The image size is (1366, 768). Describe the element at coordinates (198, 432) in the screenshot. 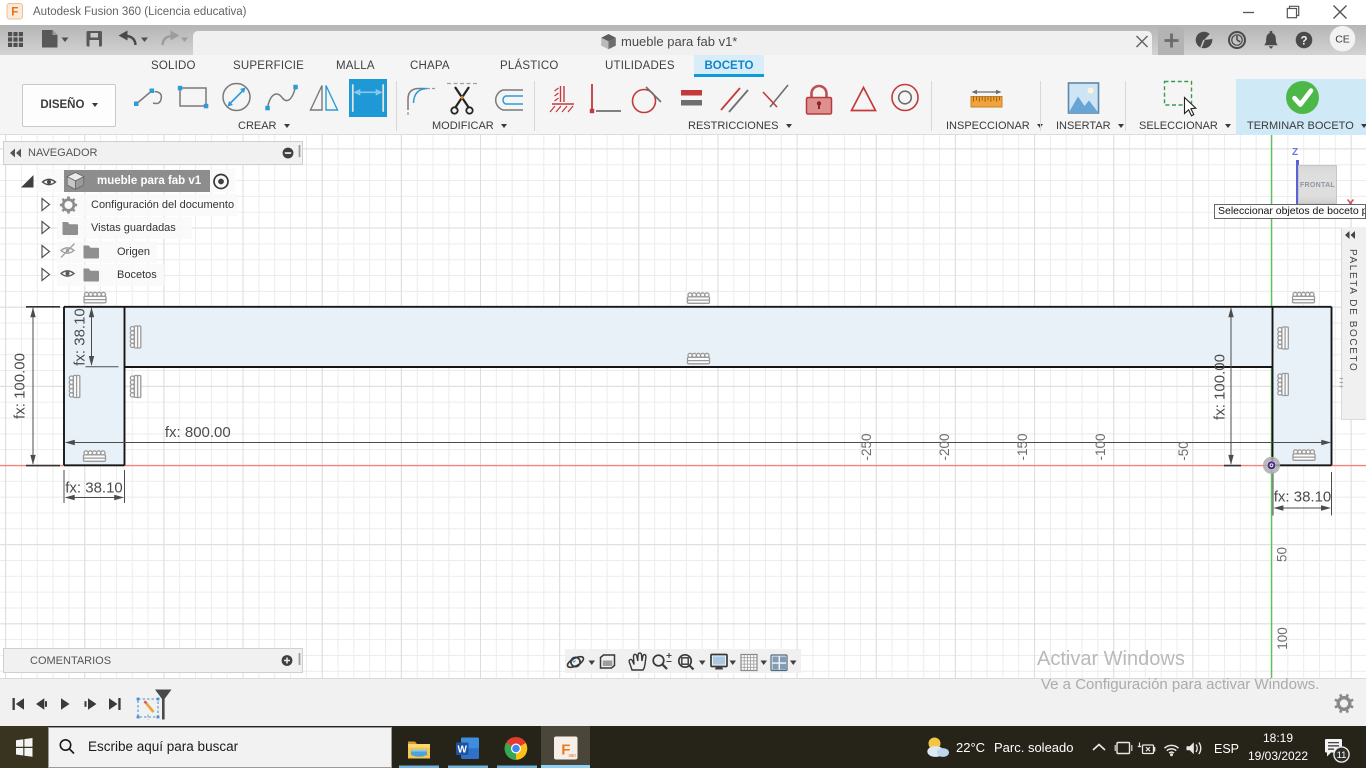

I see `svg-text: fx: 800.00` at that location.